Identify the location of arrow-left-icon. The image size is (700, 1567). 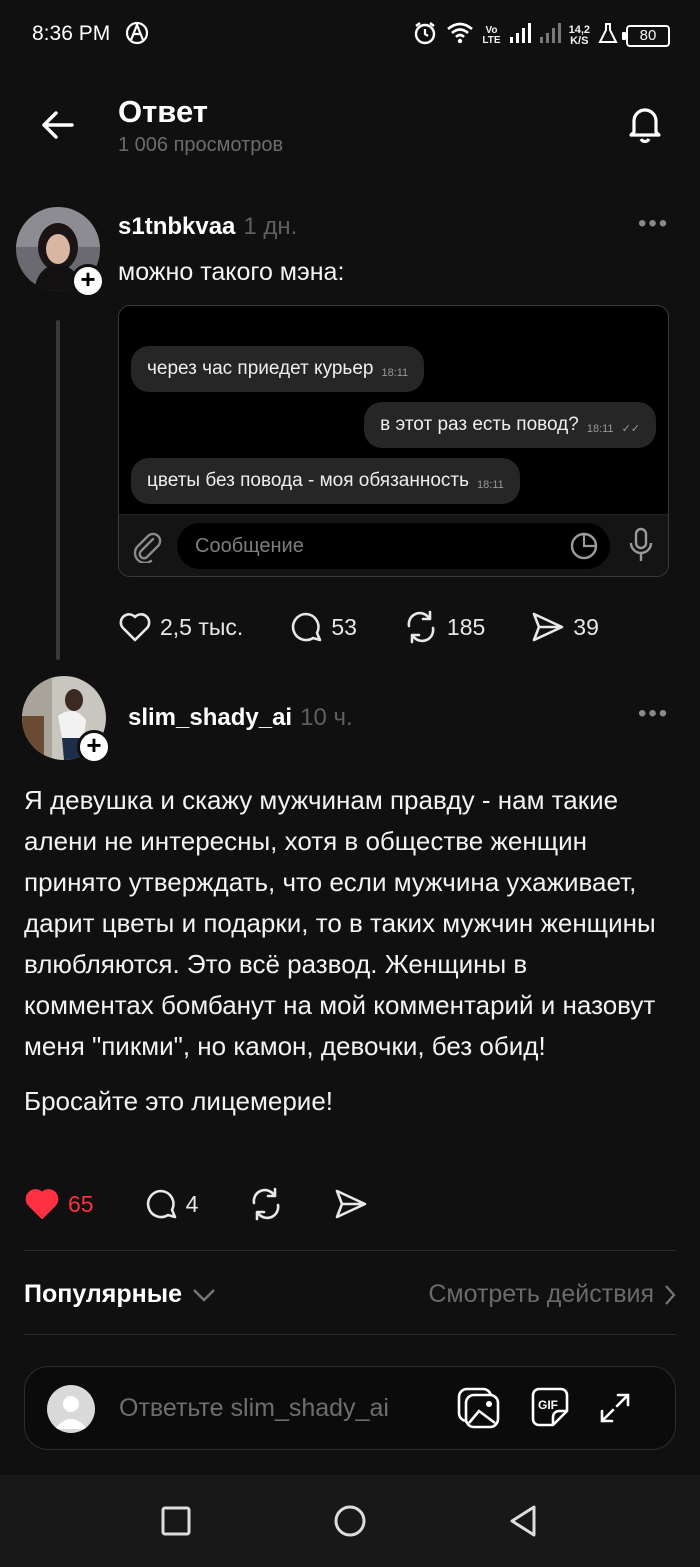
(58, 125).